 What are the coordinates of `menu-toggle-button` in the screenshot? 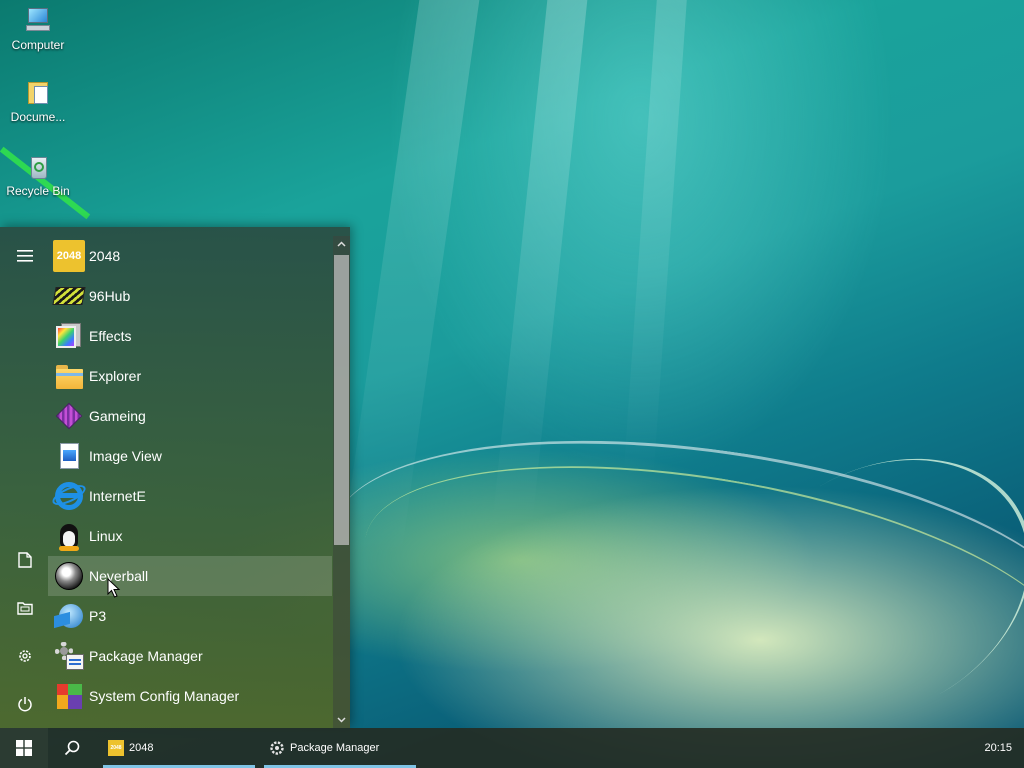 It's located at (25, 256).